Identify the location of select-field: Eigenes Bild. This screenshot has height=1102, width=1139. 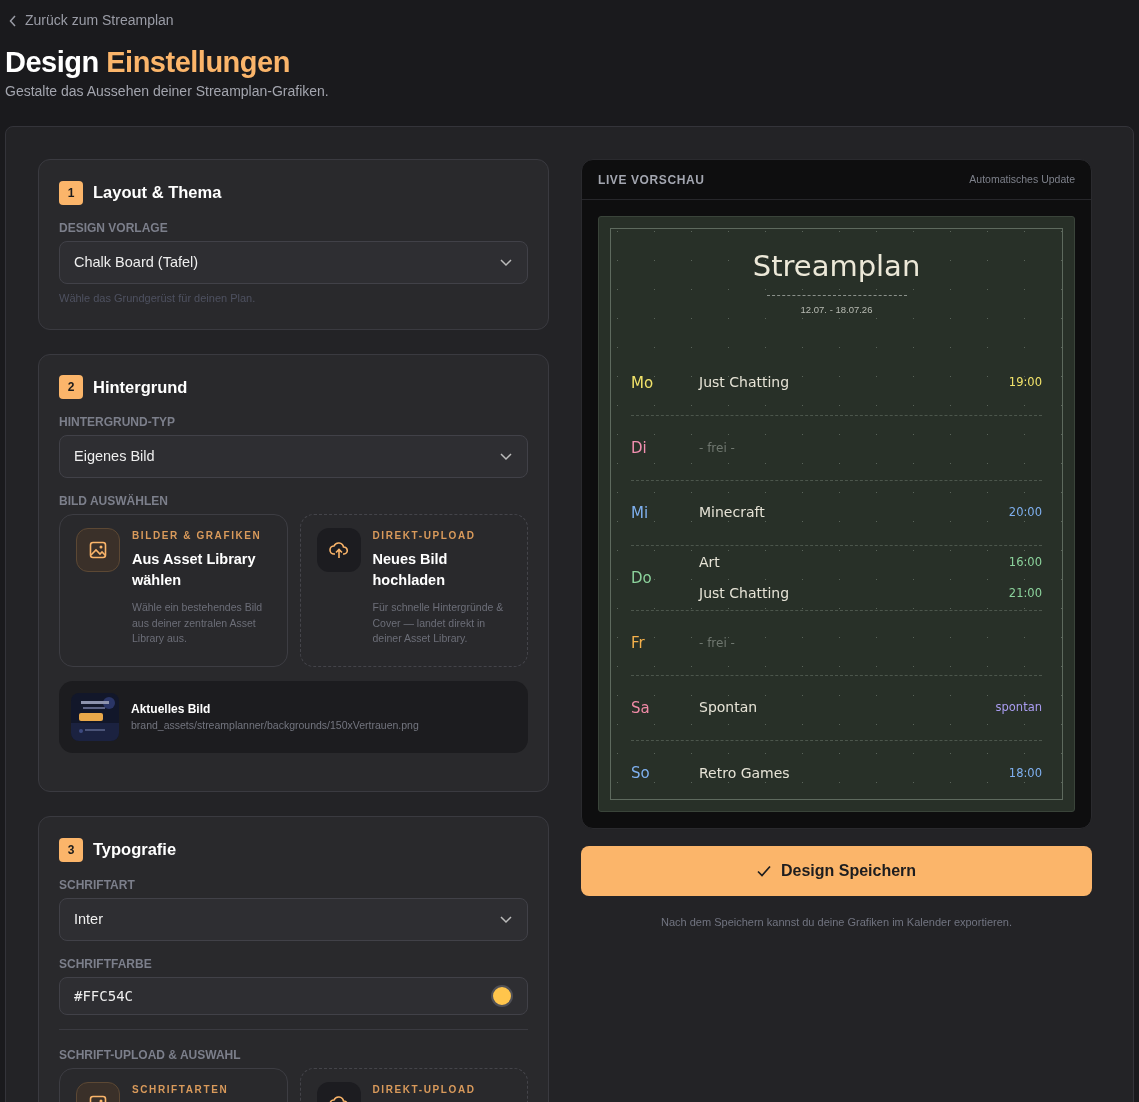
(293, 457).